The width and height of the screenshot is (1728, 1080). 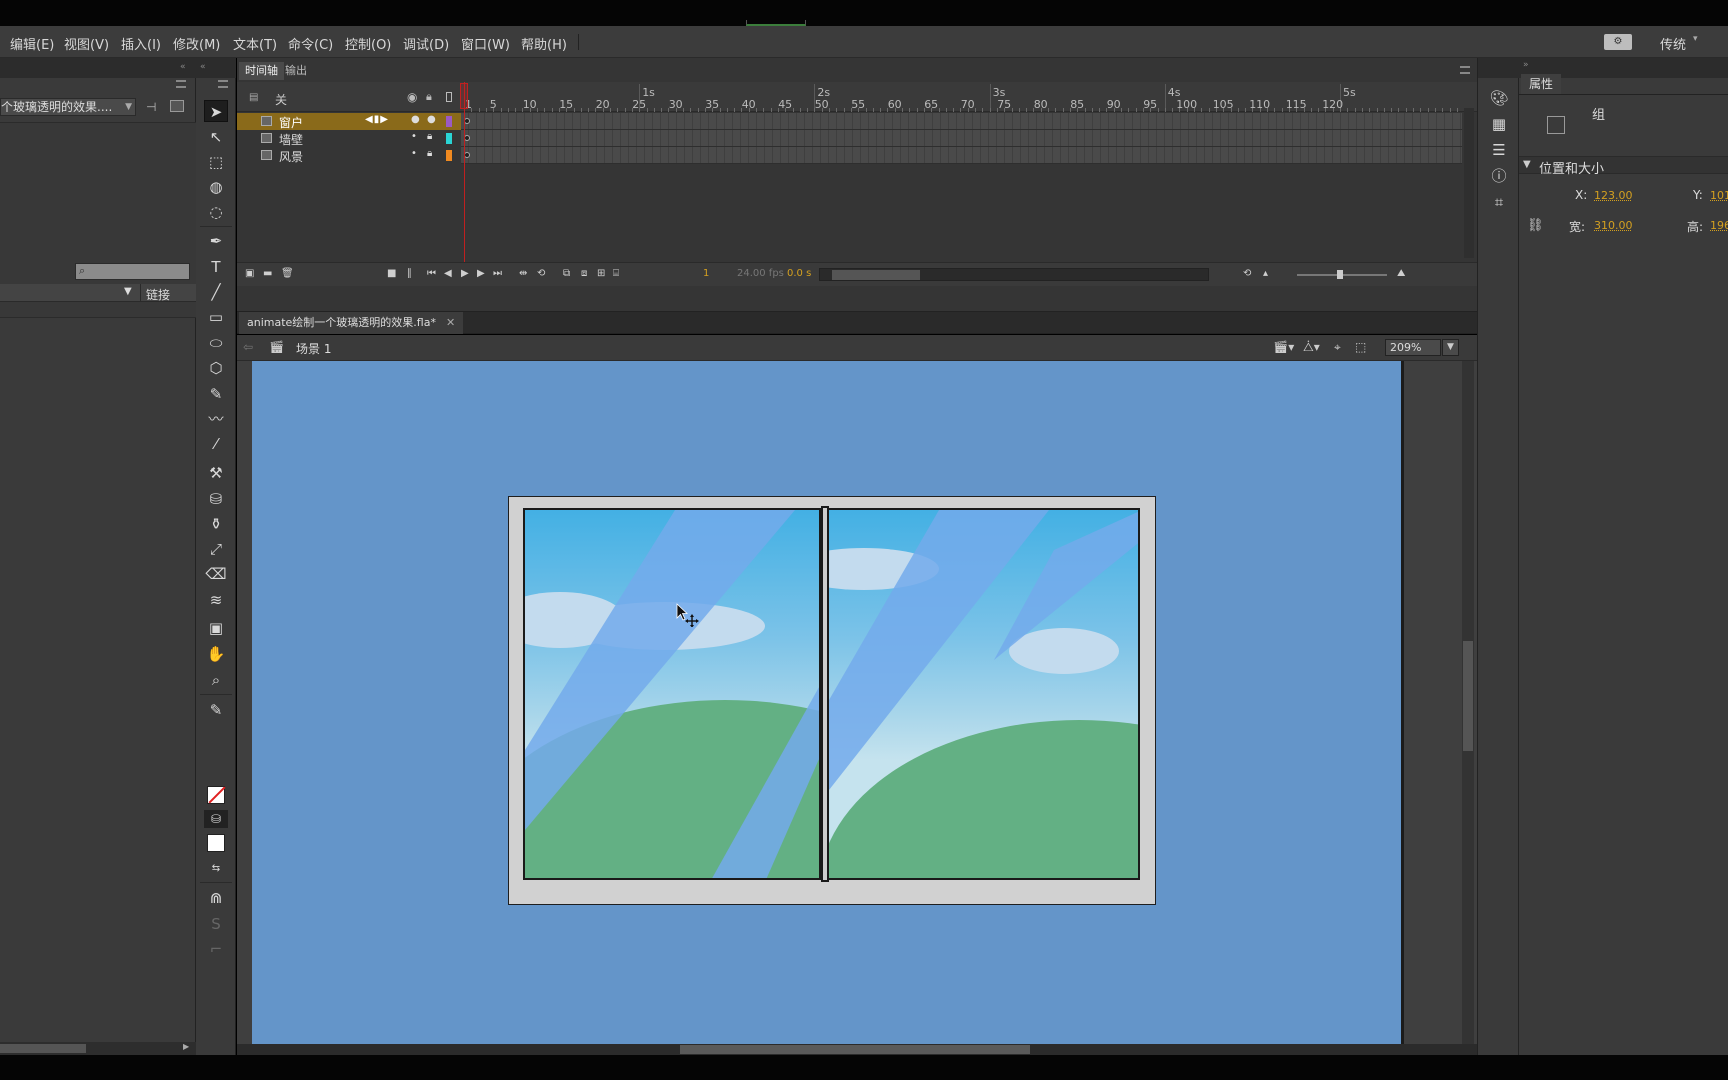 I want to click on slider-knob, so click(x=1340, y=274).